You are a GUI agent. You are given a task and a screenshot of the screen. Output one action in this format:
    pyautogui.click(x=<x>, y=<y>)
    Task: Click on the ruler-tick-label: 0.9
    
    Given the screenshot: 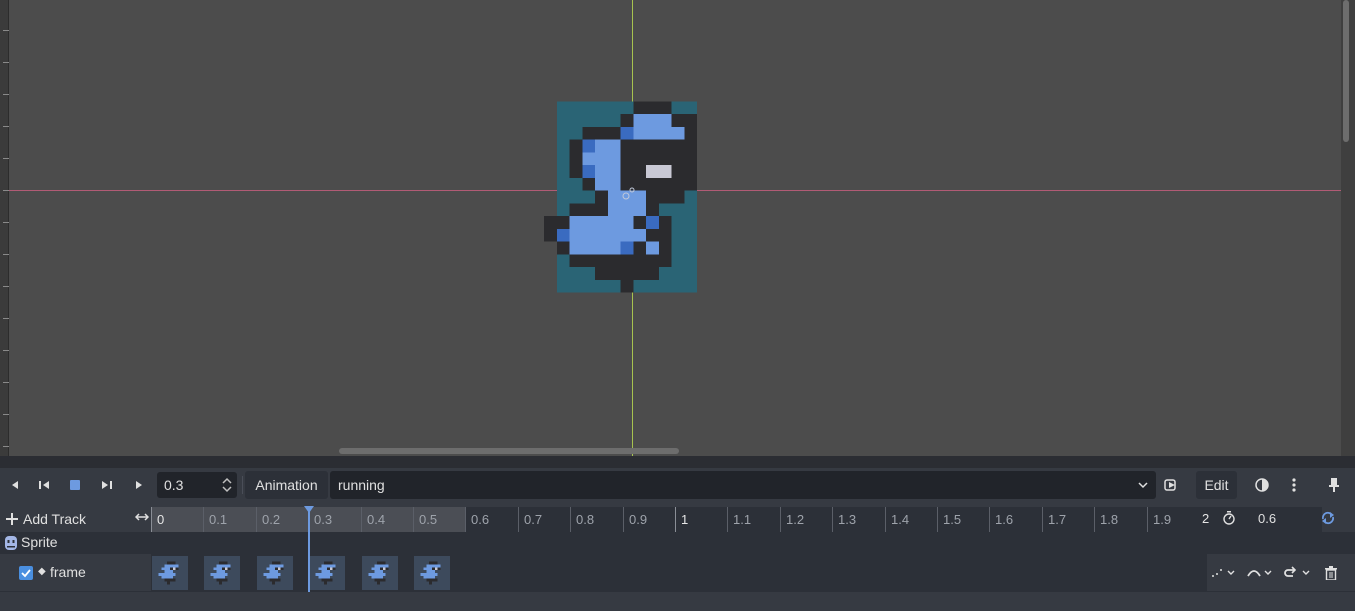 What is the action you would take?
    pyautogui.click(x=635, y=519)
    